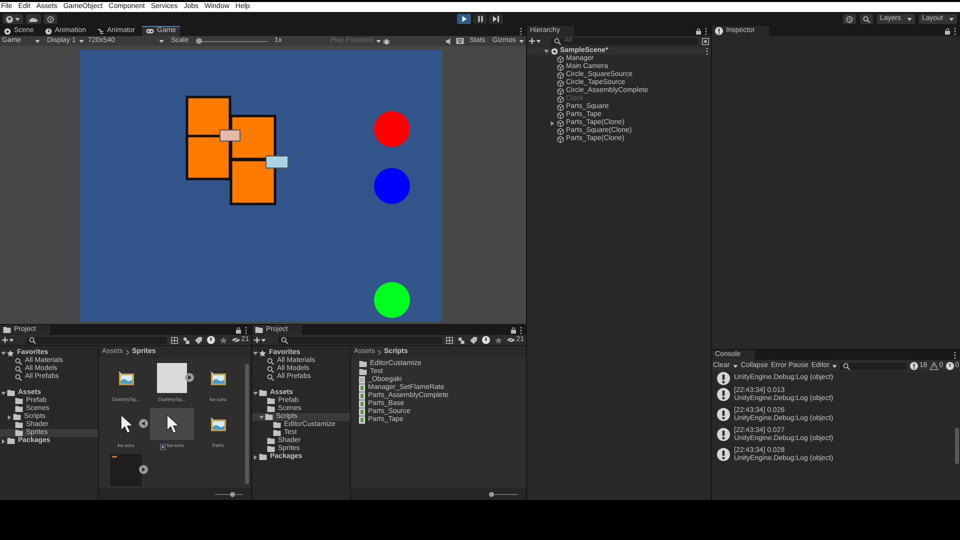  Describe the element at coordinates (143, 423) in the screenshot. I see `collapse-button` at that location.